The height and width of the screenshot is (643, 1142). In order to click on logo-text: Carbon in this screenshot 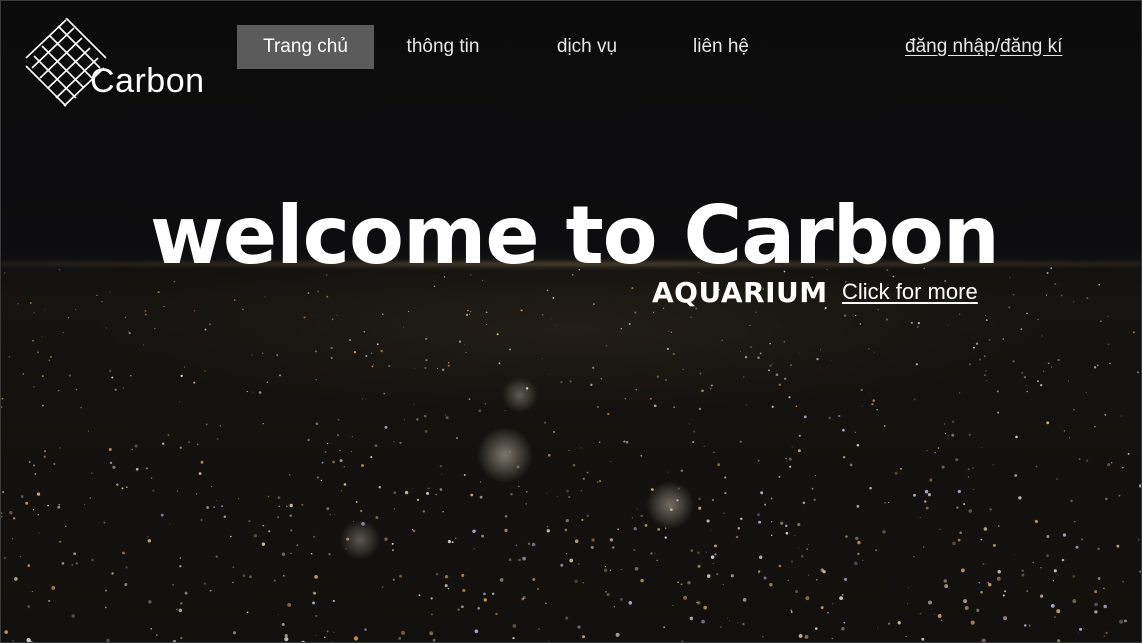, I will do `click(147, 81)`.